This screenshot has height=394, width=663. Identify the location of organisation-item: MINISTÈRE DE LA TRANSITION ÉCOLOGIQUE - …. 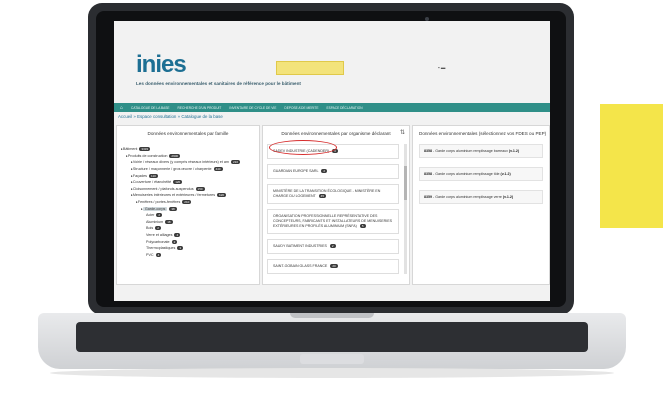
(333, 194).